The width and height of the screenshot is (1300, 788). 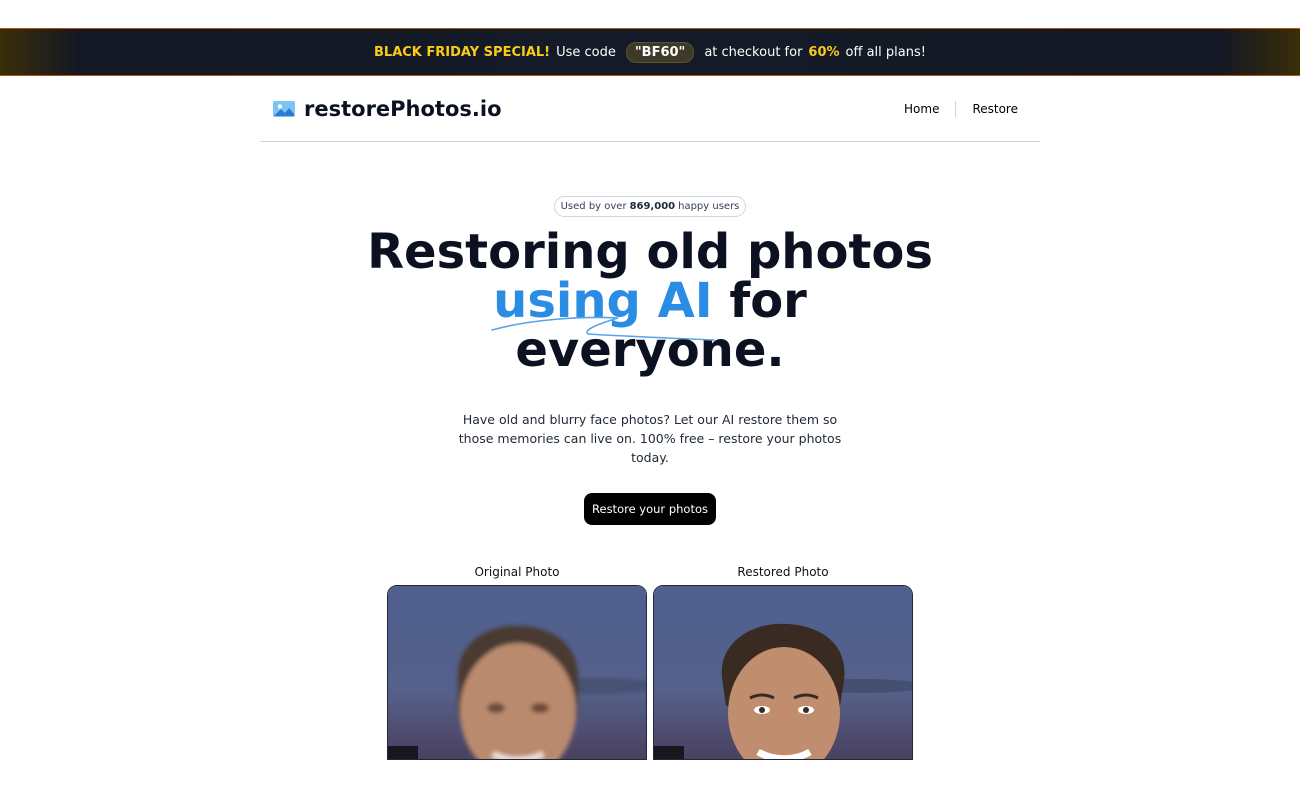 What do you see at coordinates (783, 572) in the screenshot?
I see `restored-photo-label: Restored Photo` at bounding box center [783, 572].